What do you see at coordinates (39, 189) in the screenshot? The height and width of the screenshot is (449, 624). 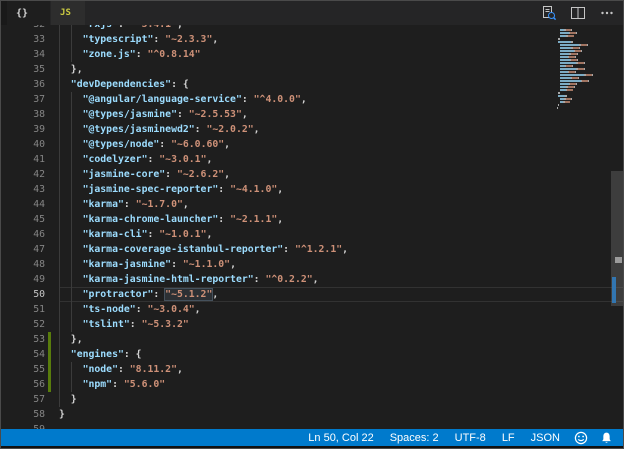 I see `line-number: 43` at bounding box center [39, 189].